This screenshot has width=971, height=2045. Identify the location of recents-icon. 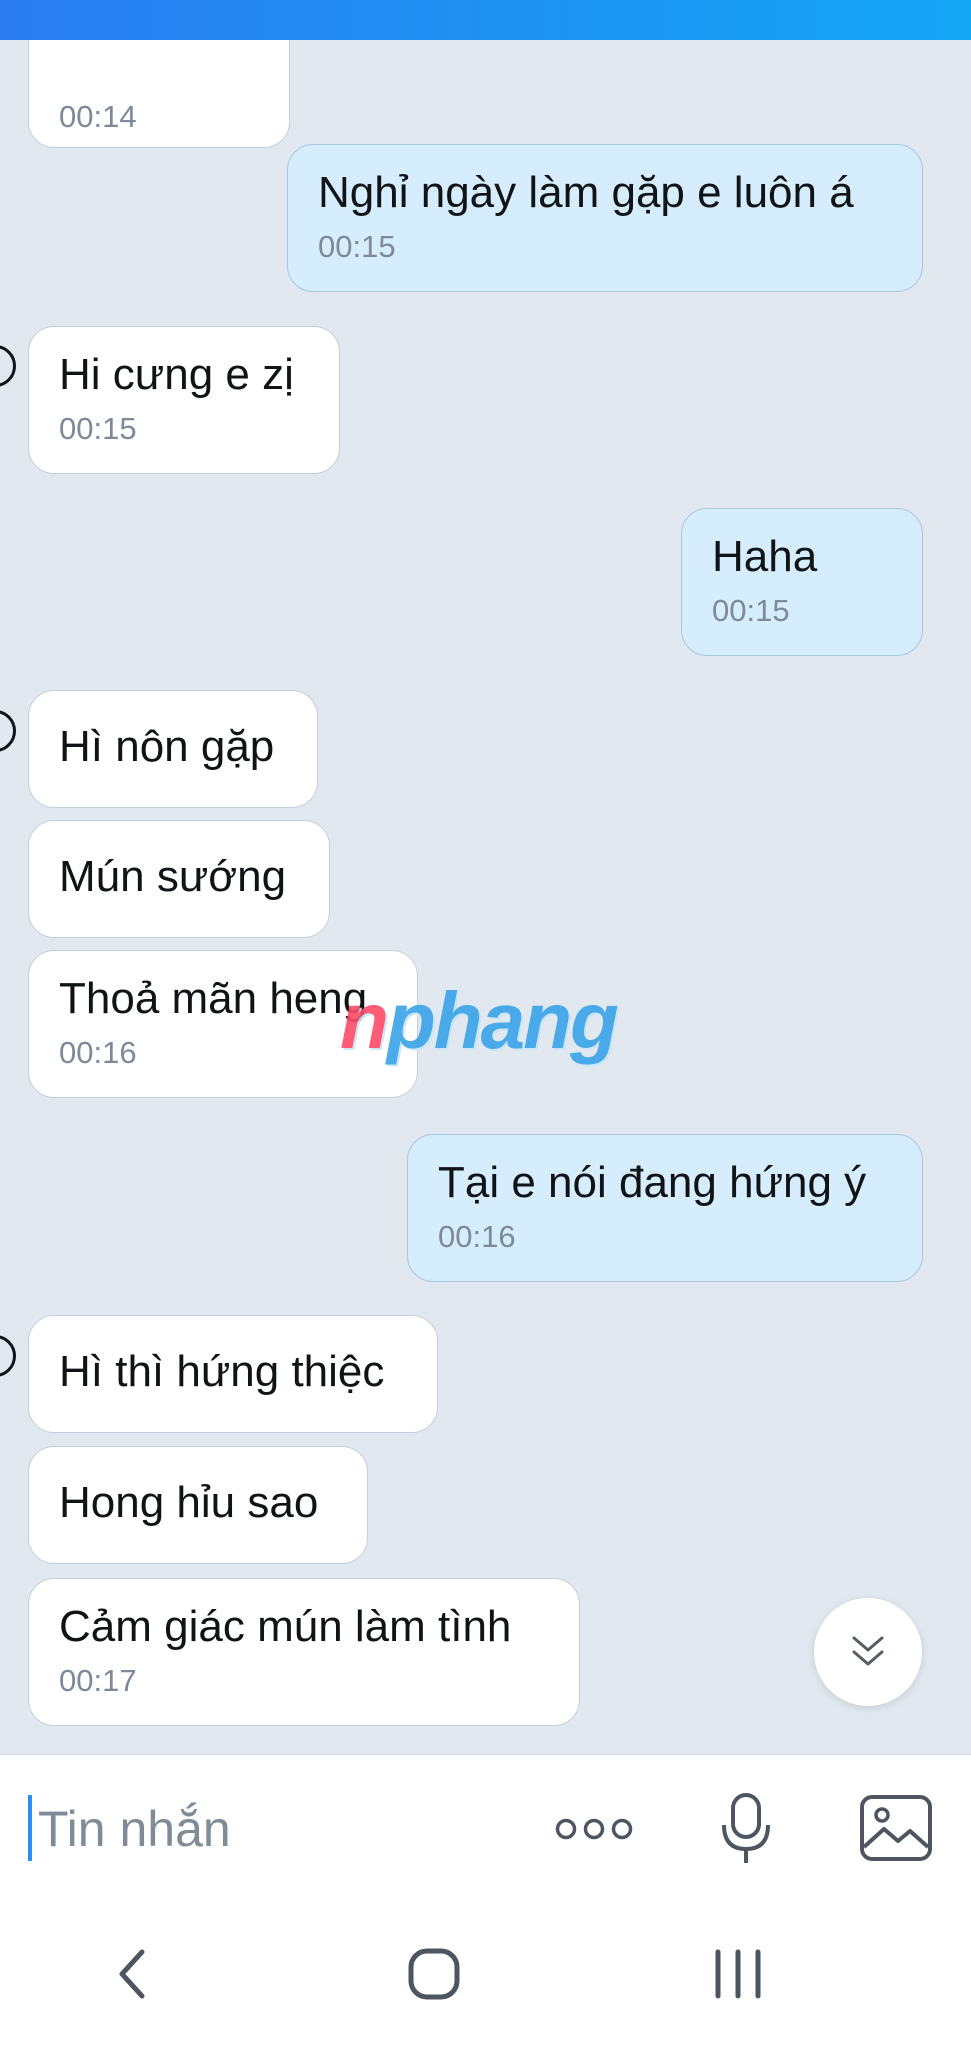
(738, 1974).